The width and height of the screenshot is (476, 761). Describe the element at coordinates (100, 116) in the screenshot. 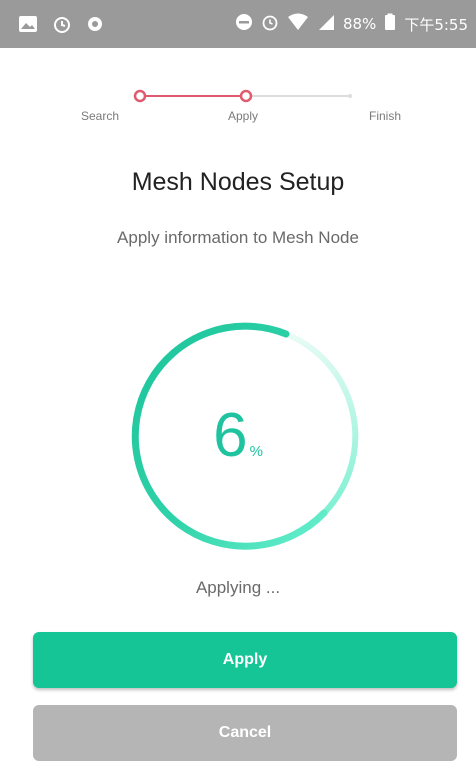

I see `step-label-search: Search` at that location.